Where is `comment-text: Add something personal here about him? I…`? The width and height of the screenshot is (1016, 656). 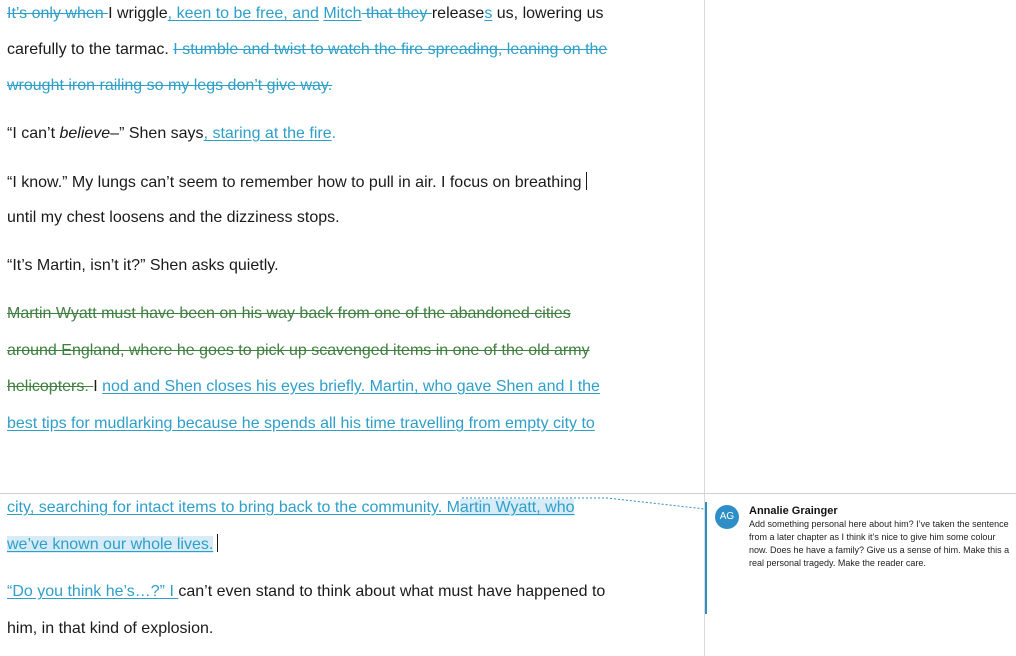 comment-text: Add something personal here about him? I… is located at coordinates (880, 544).